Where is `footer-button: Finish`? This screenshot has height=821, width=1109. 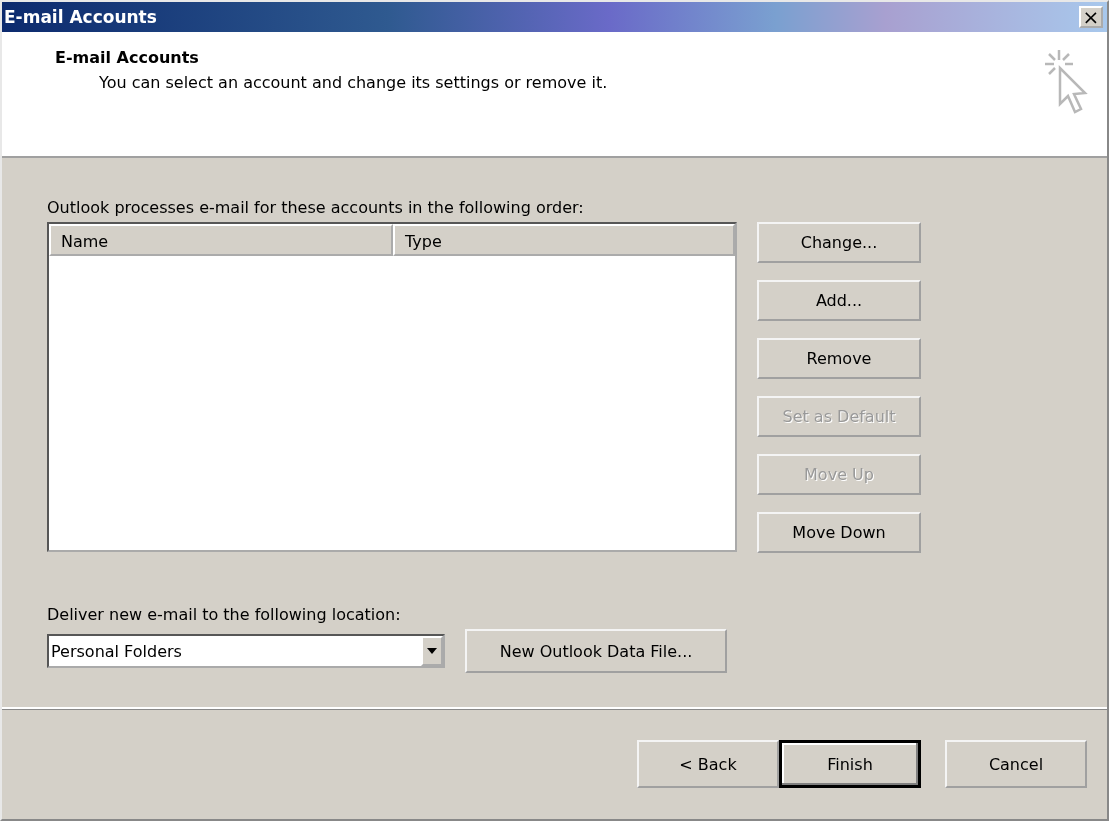 footer-button: Finish is located at coordinates (850, 764).